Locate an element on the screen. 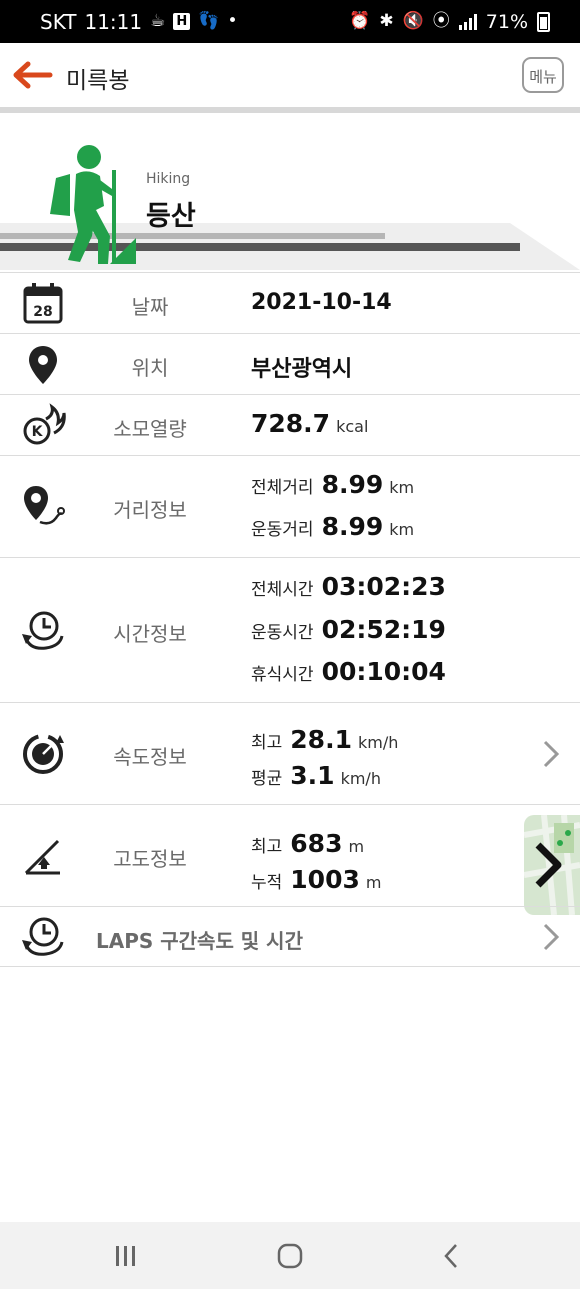 This screenshot has width=580, height=1289. avg-speed-label: 평균 is located at coordinates (267, 779).